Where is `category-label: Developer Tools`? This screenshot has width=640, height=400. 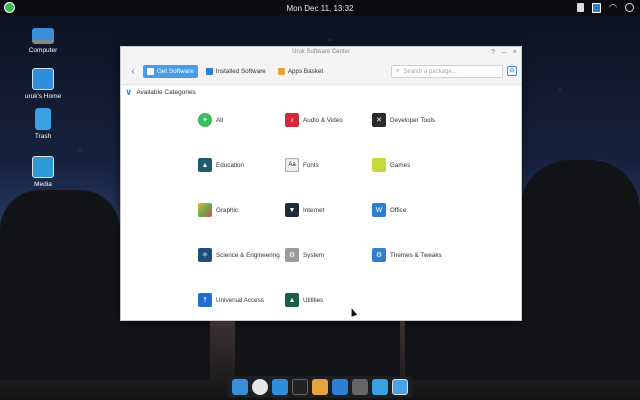 category-label: Developer Tools is located at coordinates (413, 120).